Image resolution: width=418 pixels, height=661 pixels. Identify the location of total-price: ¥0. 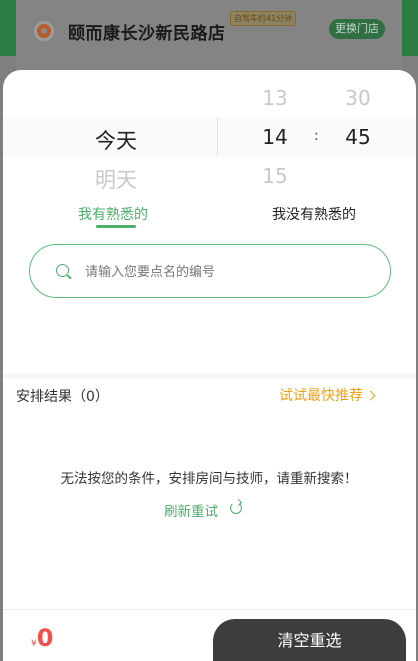
(42, 638).